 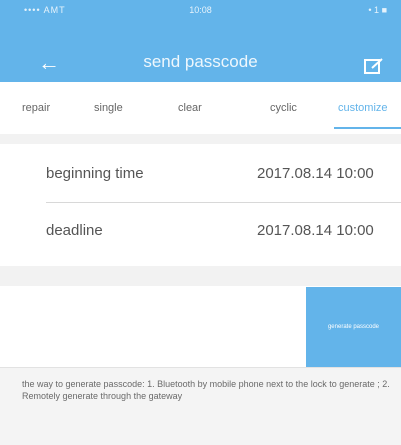 What do you see at coordinates (315, 230) in the screenshot?
I see `deadline-value: 2017.08.14 10:00` at bounding box center [315, 230].